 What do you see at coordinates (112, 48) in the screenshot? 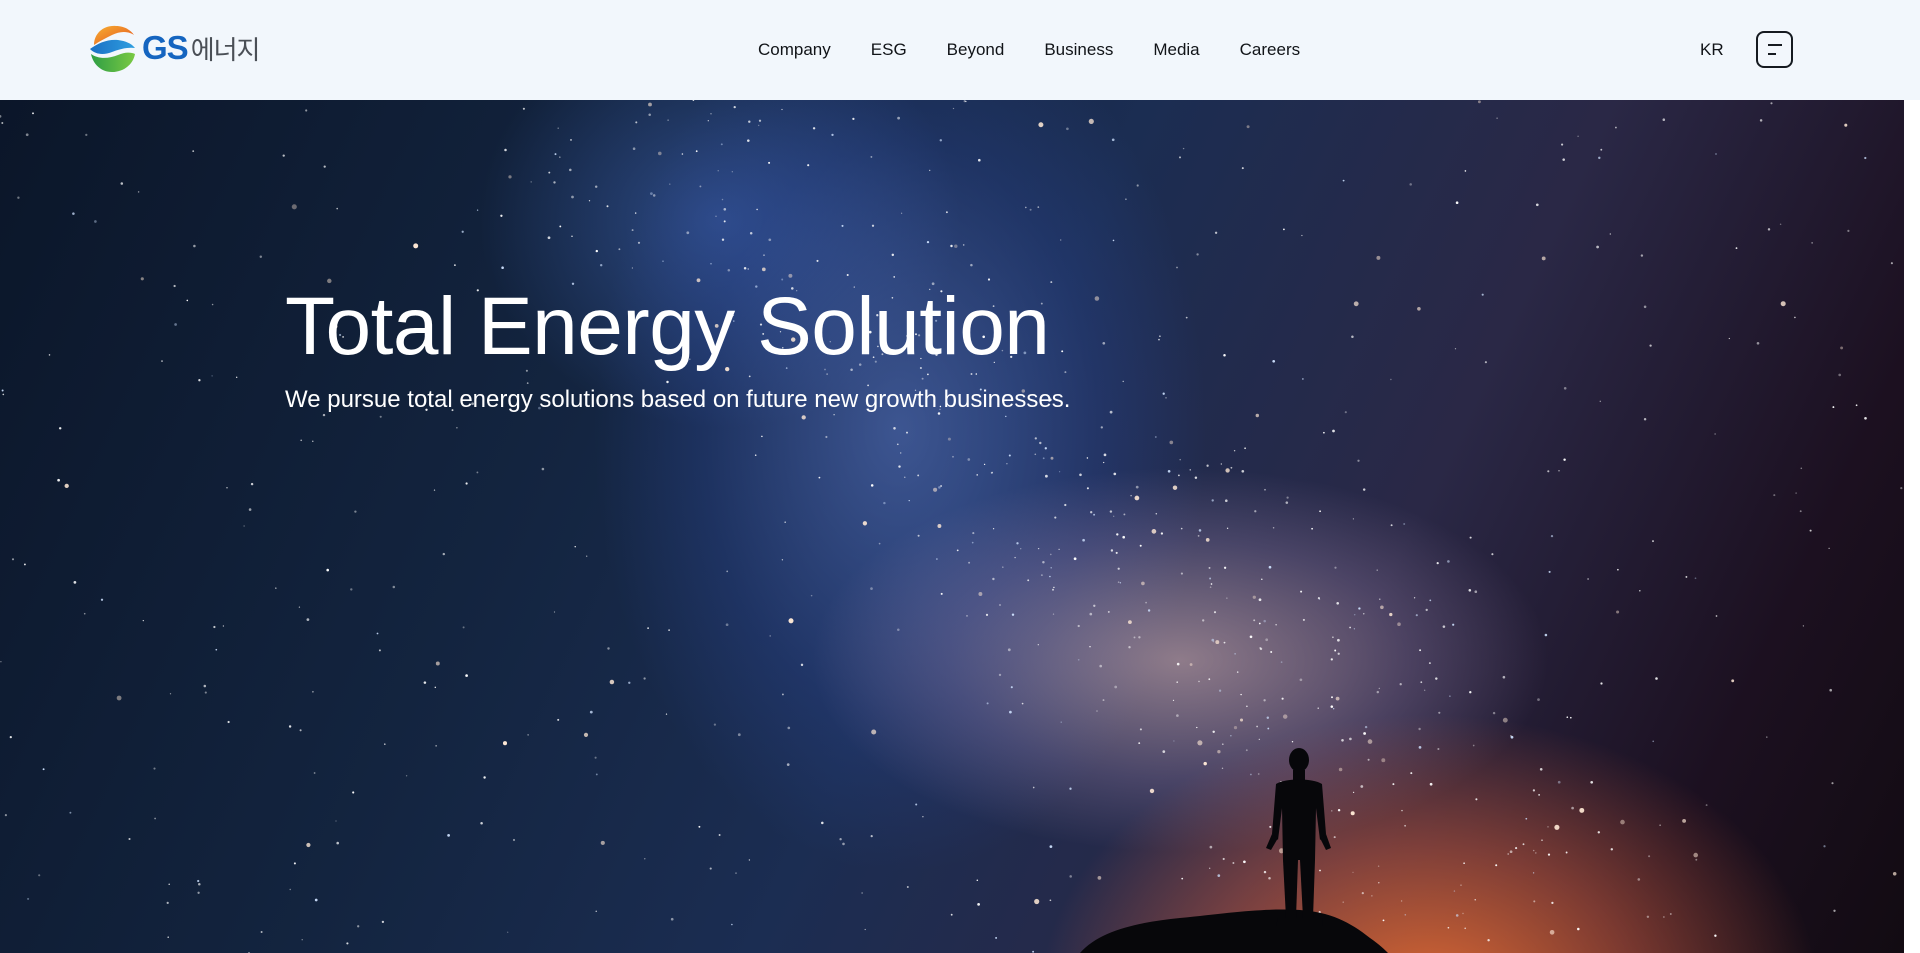
I see `gs-logo-icon` at bounding box center [112, 48].